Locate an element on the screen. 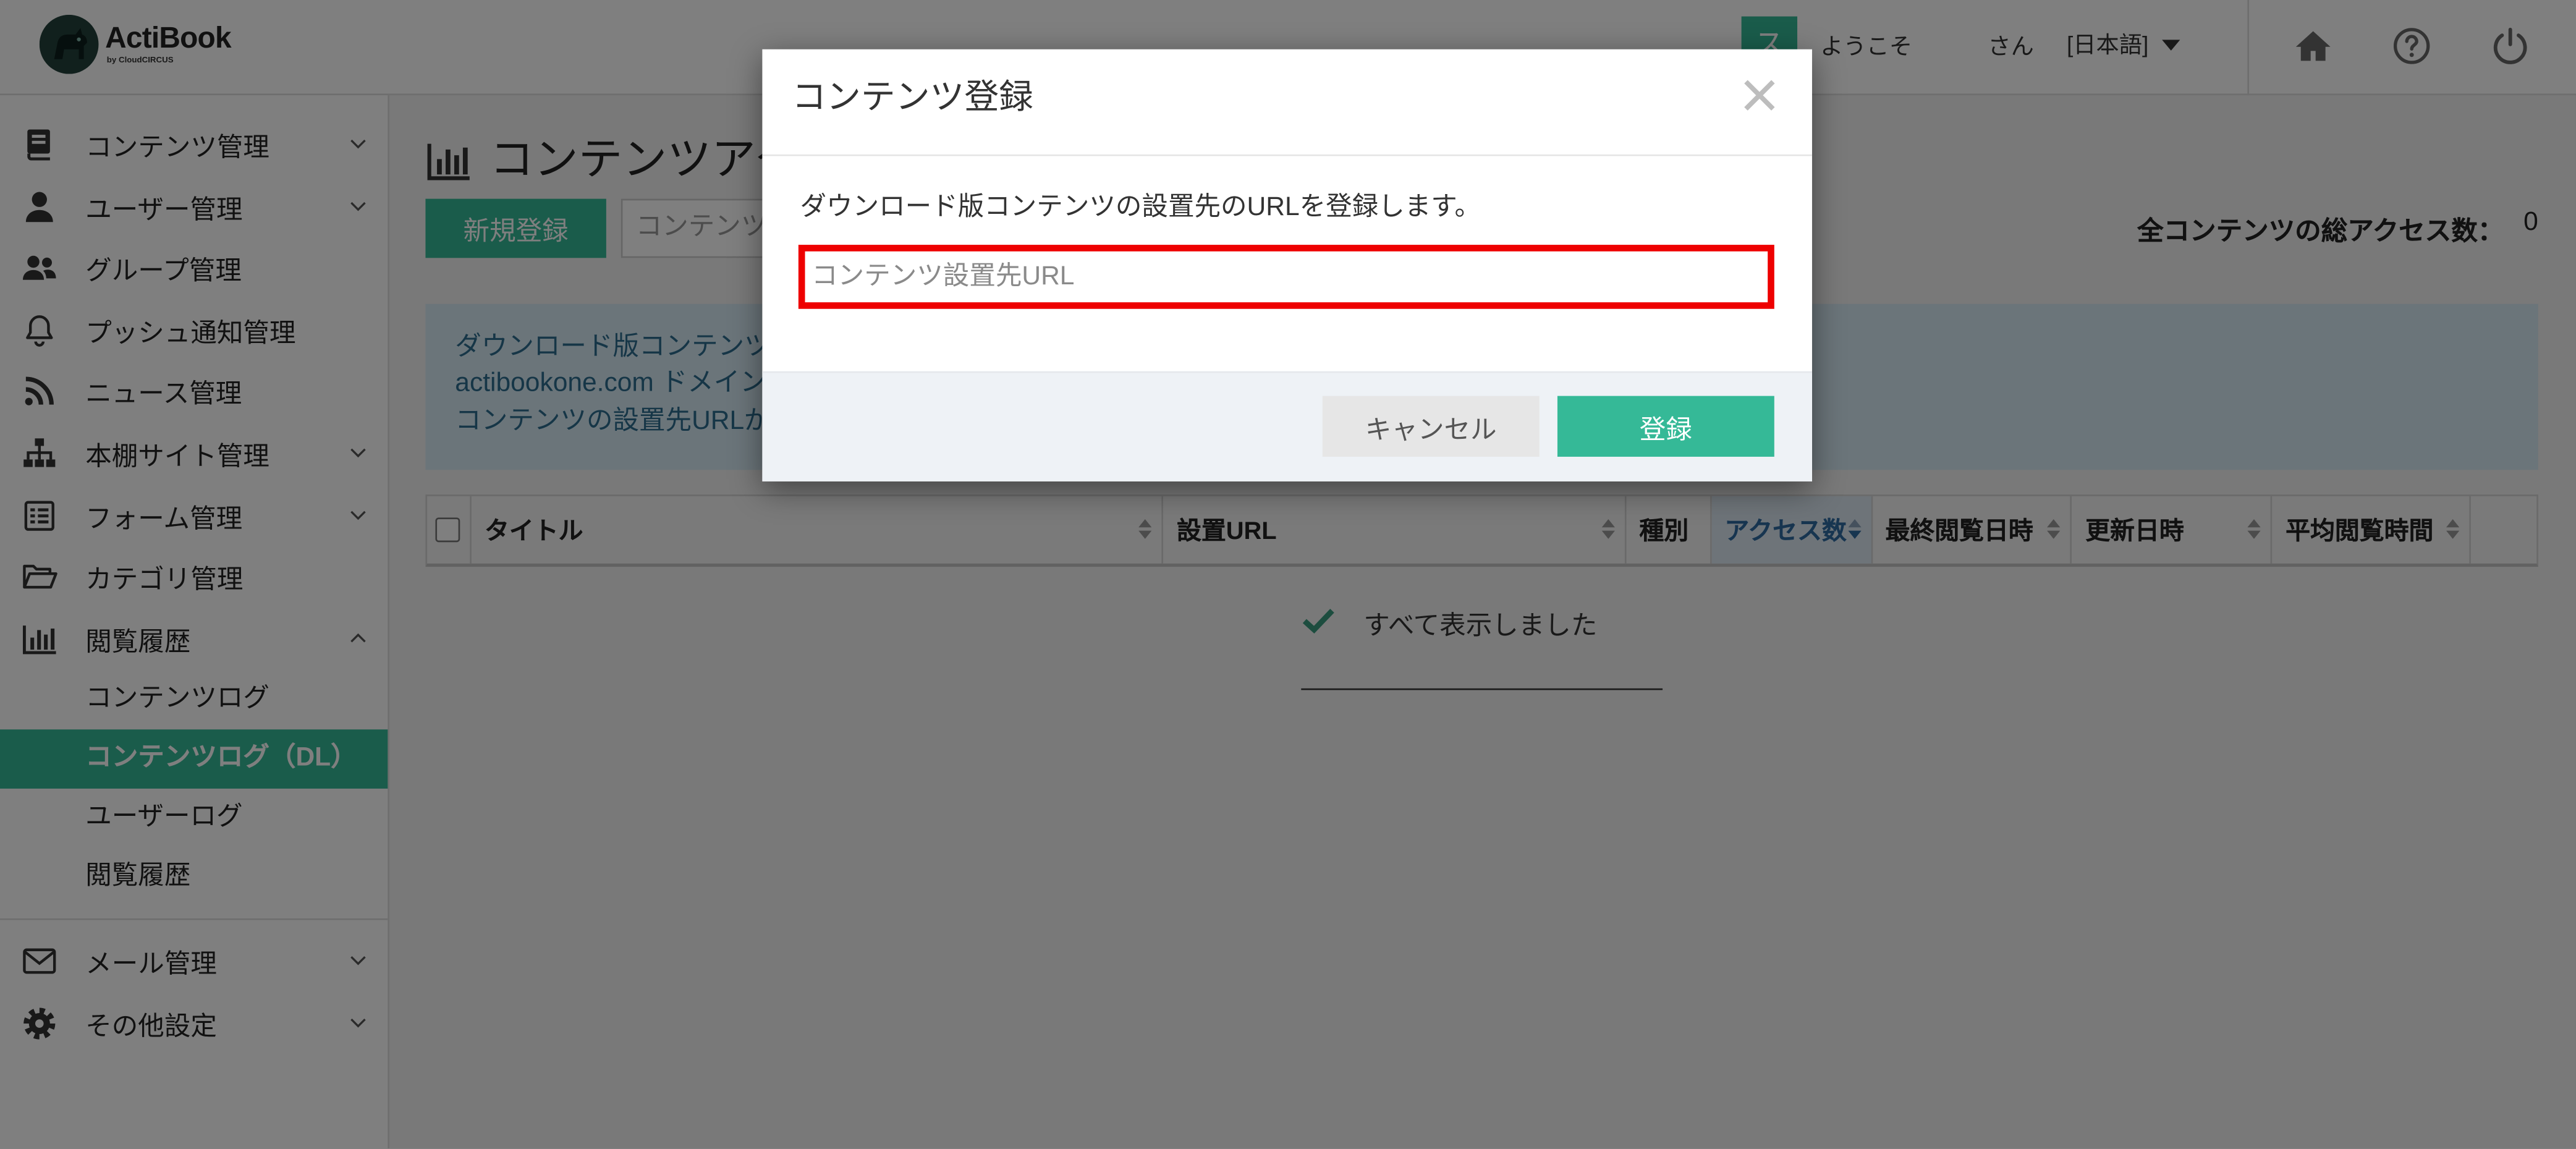  close-icon is located at coordinates (1759, 95).